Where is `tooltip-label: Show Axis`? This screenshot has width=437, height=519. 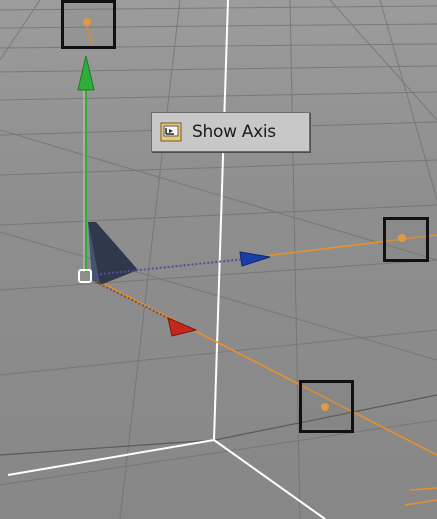
tooltip-label: Show Axis is located at coordinates (234, 132).